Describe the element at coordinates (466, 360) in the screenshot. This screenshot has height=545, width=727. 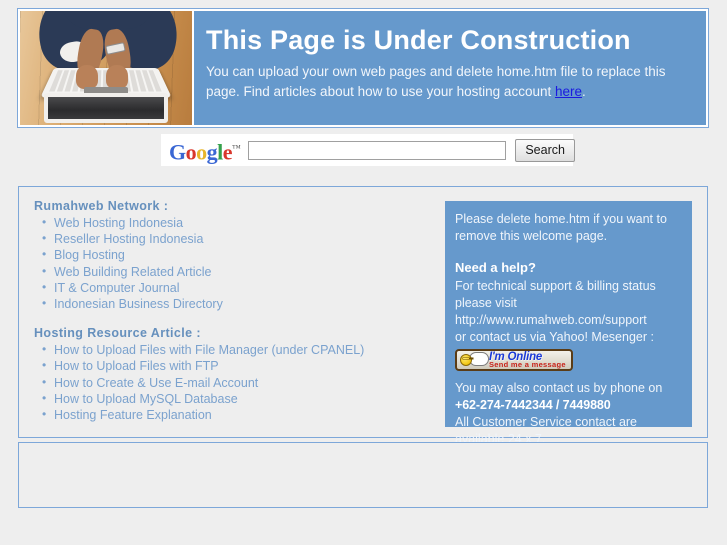
I see `smiley-face-icon` at that location.